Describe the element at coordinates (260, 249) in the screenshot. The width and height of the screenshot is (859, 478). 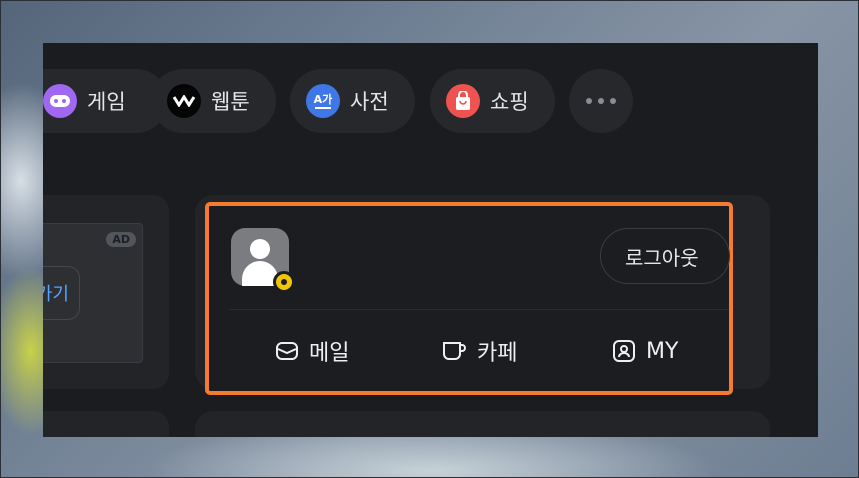
I see `avatar-icon` at that location.